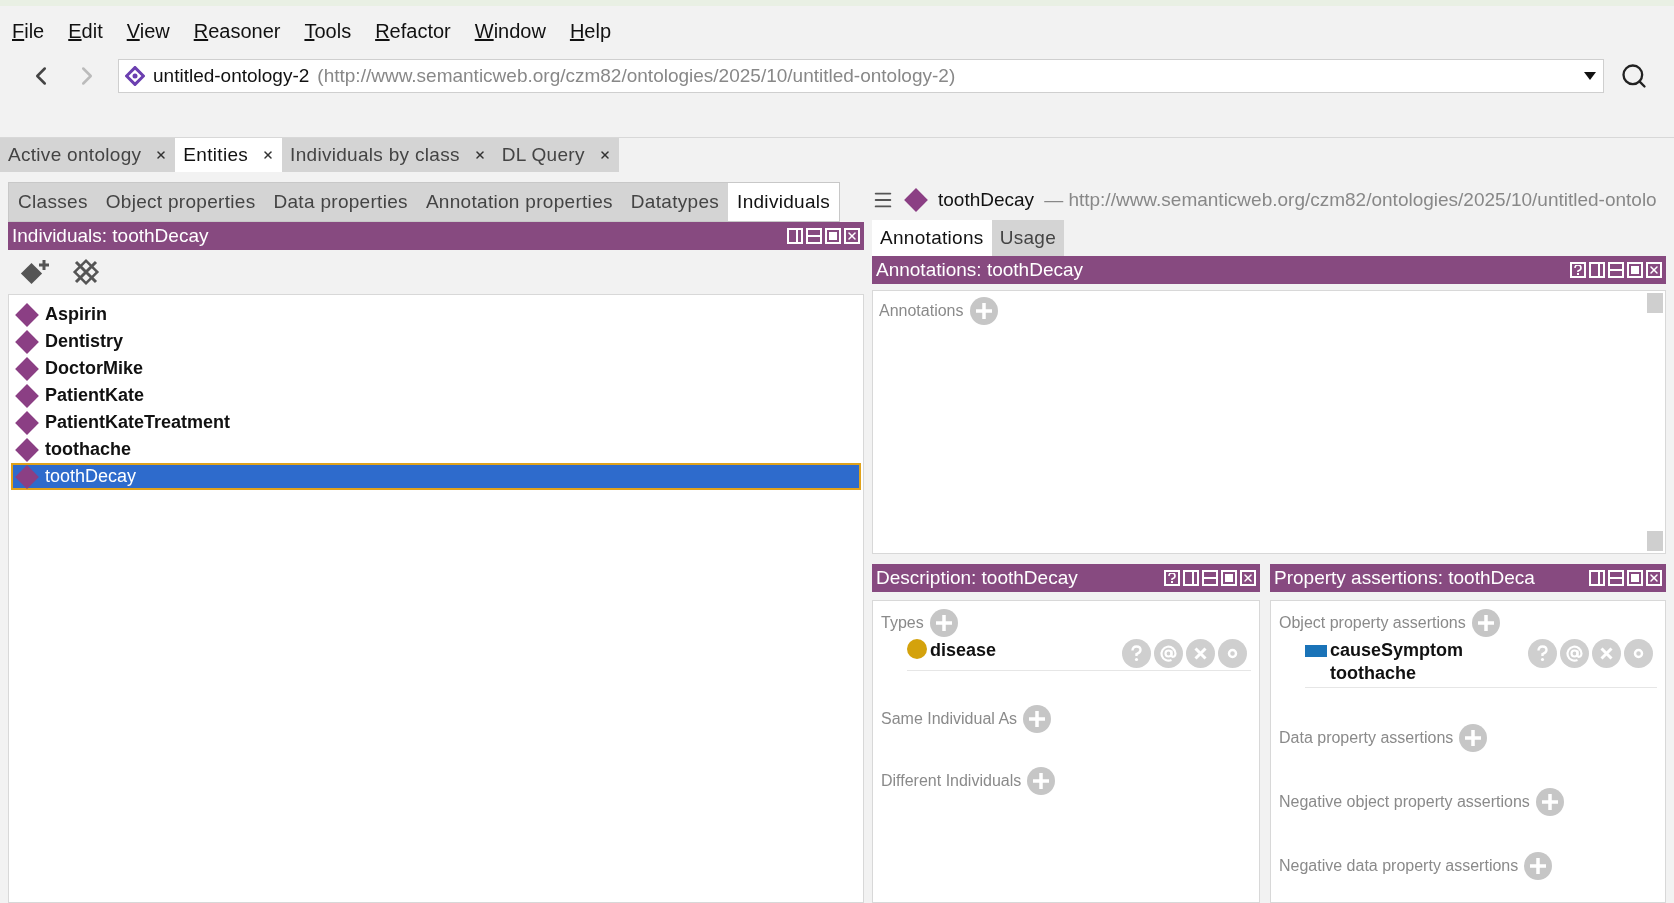 Image resolution: width=1674 pixels, height=903 pixels. Describe the element at coordinates (328, 31) in the screenshot. I see `menu-item: Tools` at that location.